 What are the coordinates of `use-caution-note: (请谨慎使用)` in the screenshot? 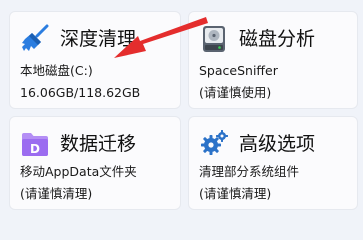 It's located at (235, 92).